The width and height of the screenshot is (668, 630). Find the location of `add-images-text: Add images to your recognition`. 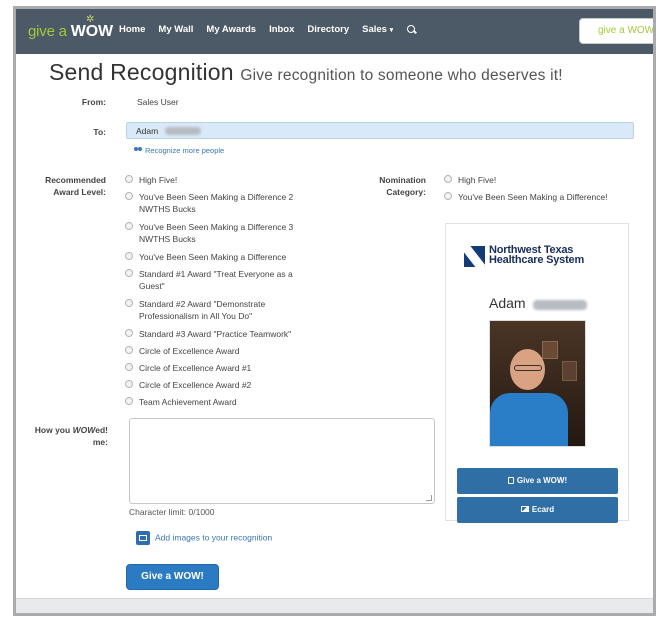

add-images-text: Add images to your recognition is located at coordinates (214, 537).